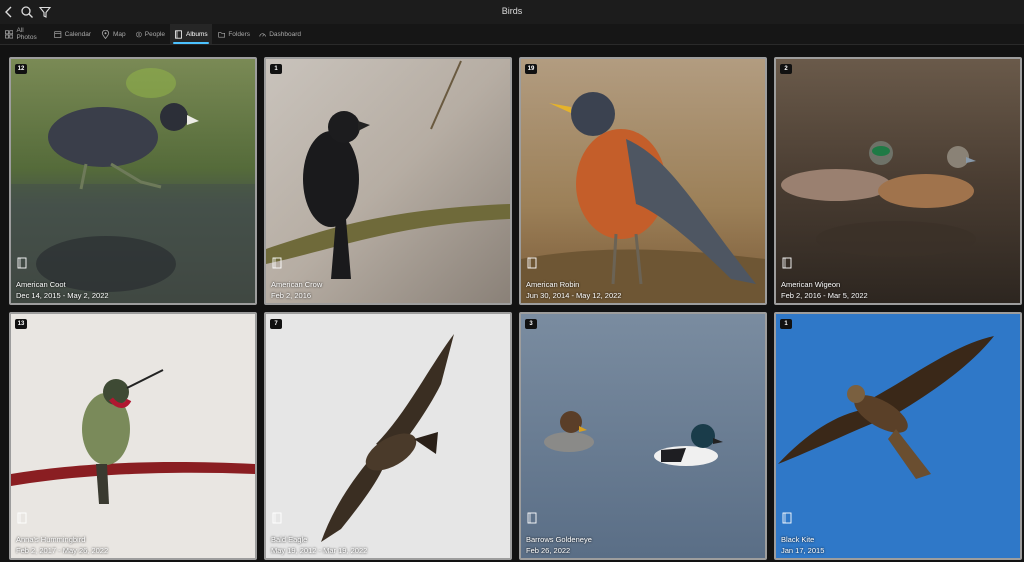 This screenshot has height=562, width=1024. I want to click on tab-folders: Folders, so click(234, 34).